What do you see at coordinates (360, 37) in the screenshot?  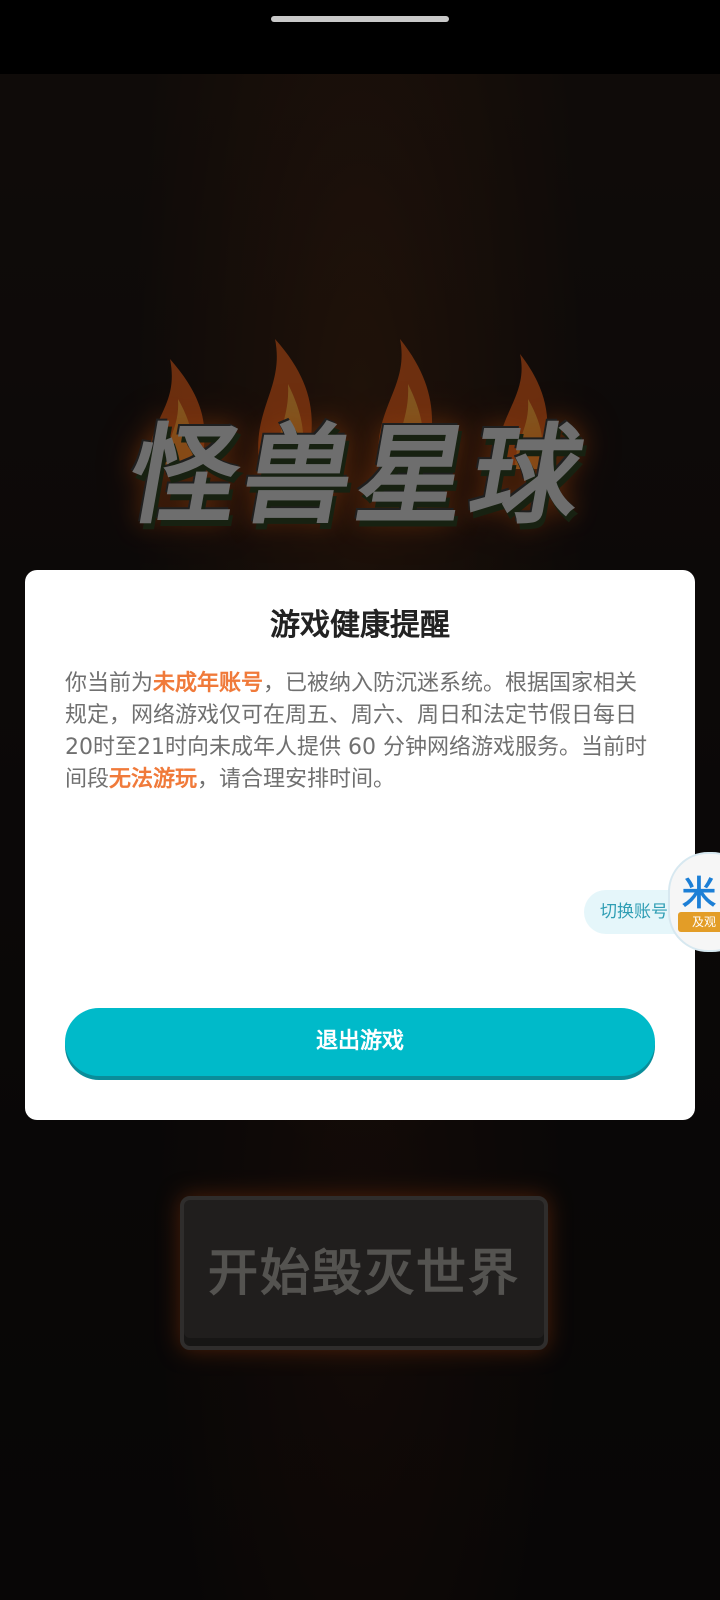 I see `status-bar` at bounding box center [360, 37].